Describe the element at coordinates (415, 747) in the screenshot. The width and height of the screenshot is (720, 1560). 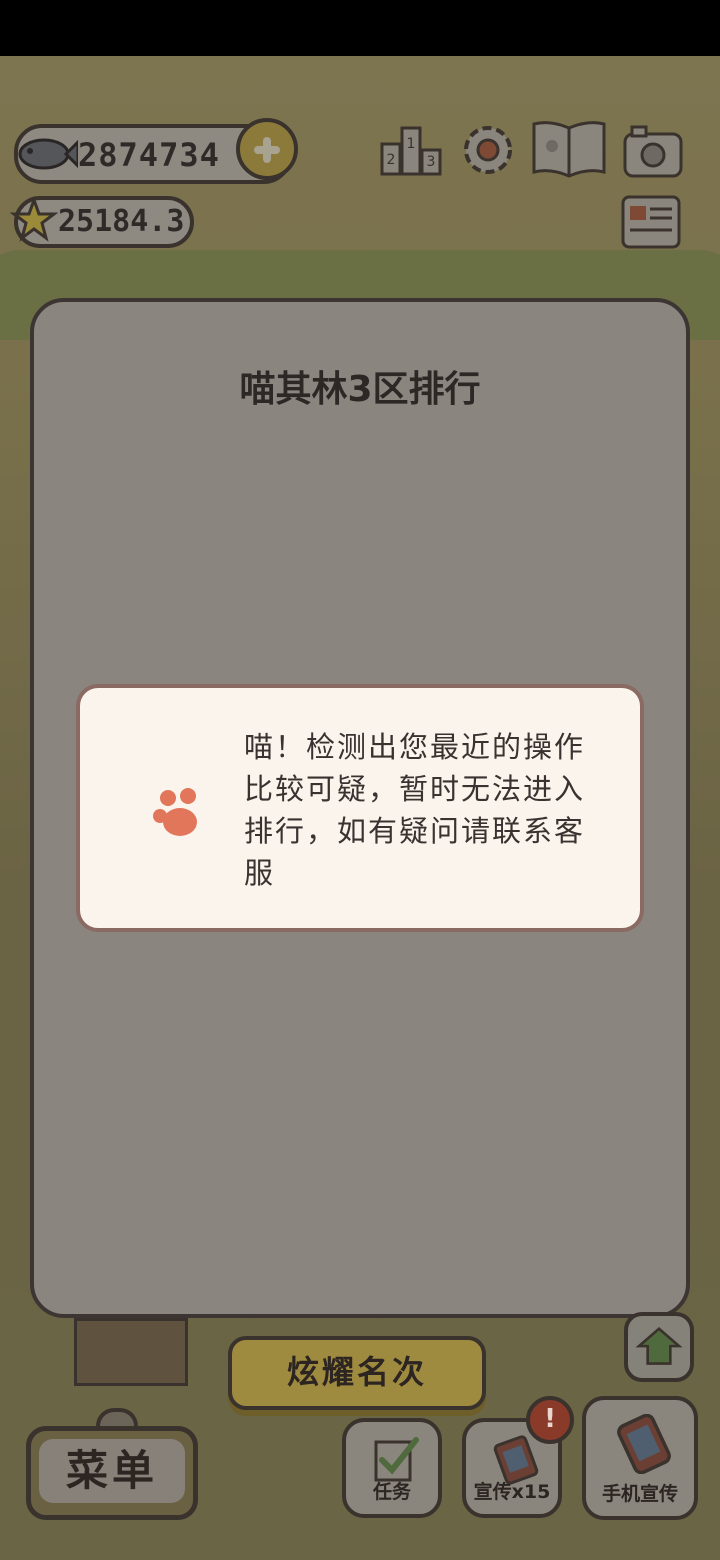
I see `alert-line: 喵！检测出您最近的操作` at that location.